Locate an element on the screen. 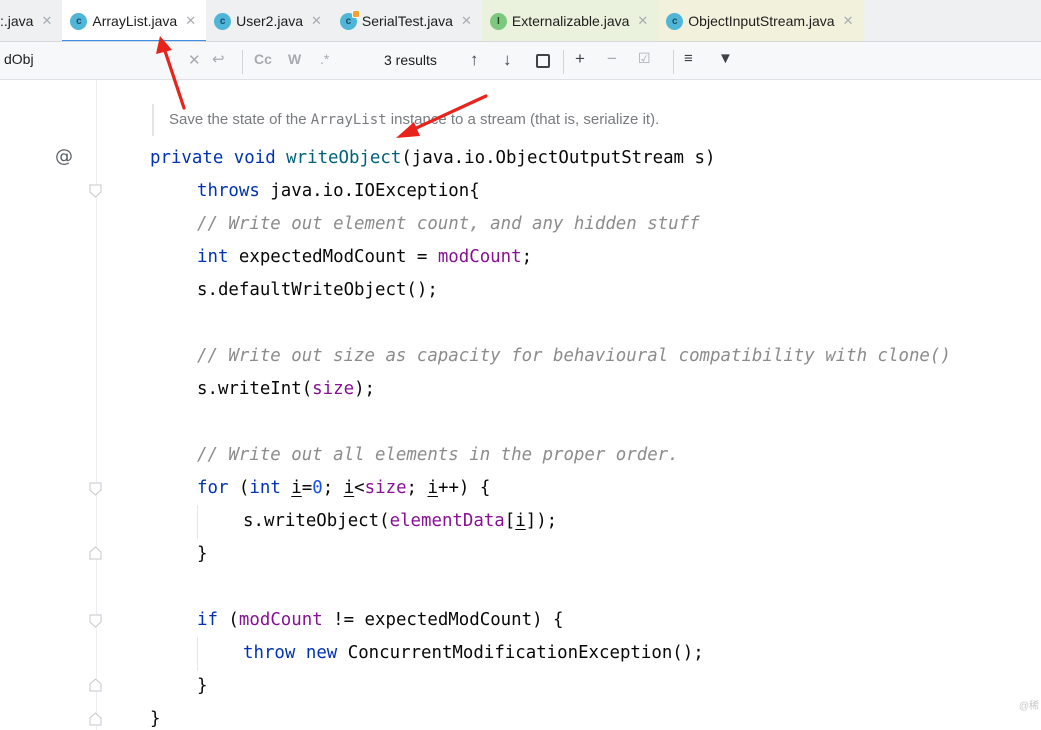  code-line: int expectedModCount = modCount; is located at coordinates (365, 257).